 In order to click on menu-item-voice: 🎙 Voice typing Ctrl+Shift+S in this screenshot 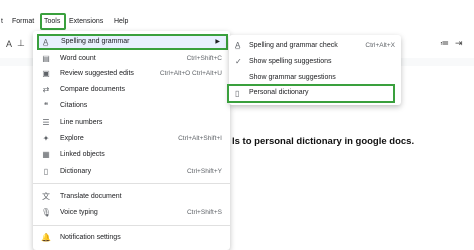, I will do `click(131, 213)`.